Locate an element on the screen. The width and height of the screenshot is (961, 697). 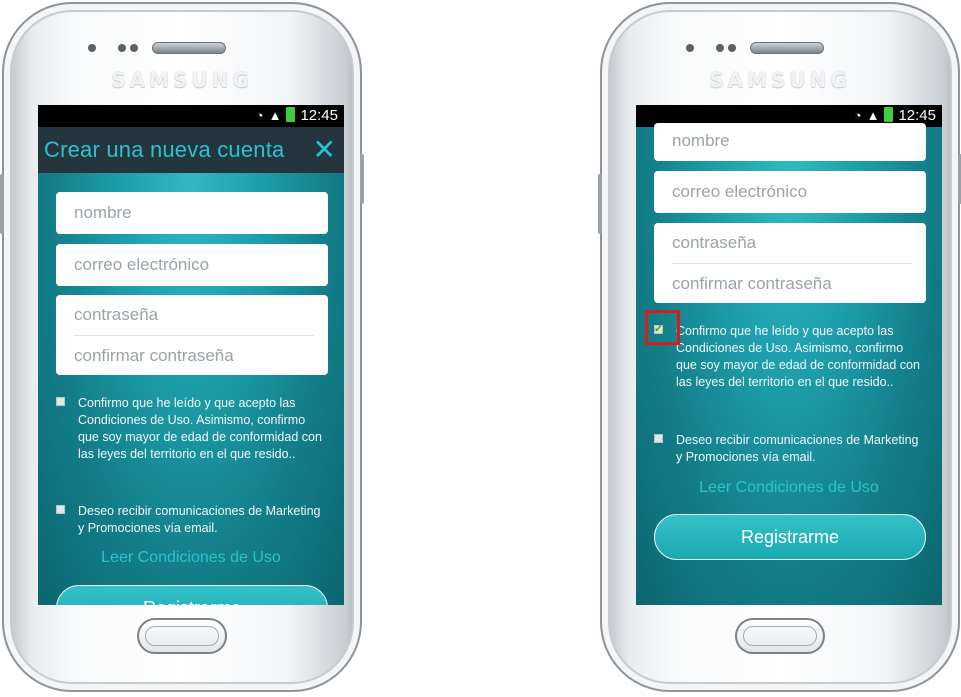
wifi-icon: ◔ is located at coordinates (259, 115).